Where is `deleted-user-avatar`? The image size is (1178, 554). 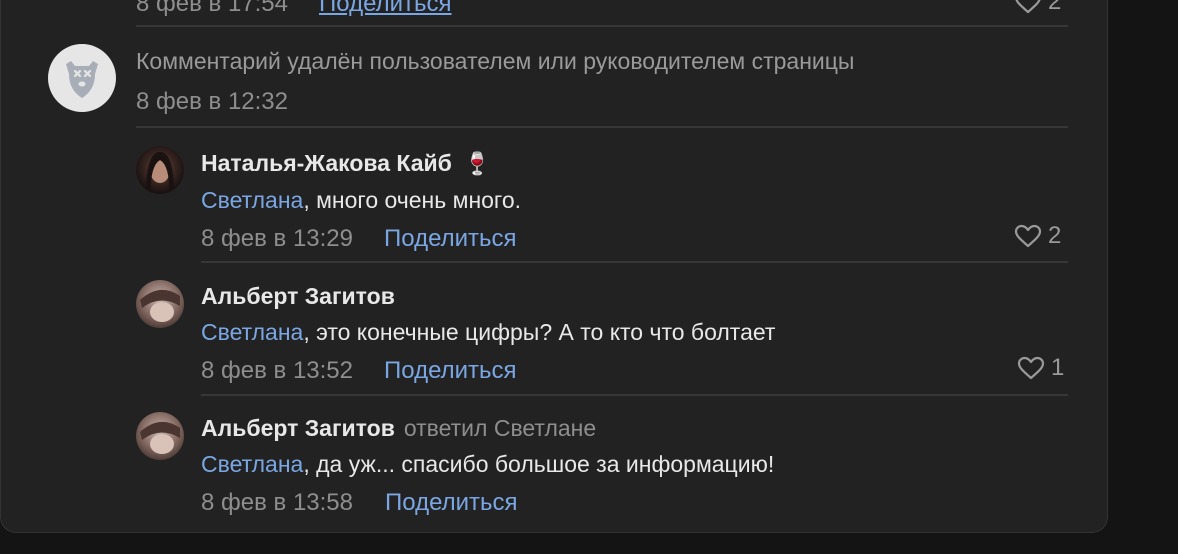
deleted-user-avatar is located at coordinates (82, 78).